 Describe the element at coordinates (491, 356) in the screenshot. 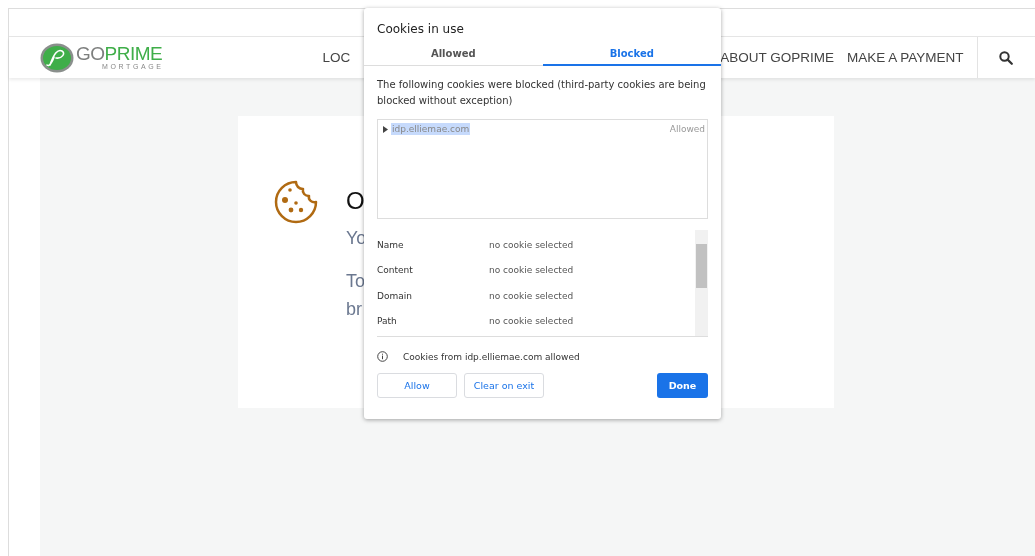

I see `info-text: Cookies from idp.elliemae.com allowed` at that location.